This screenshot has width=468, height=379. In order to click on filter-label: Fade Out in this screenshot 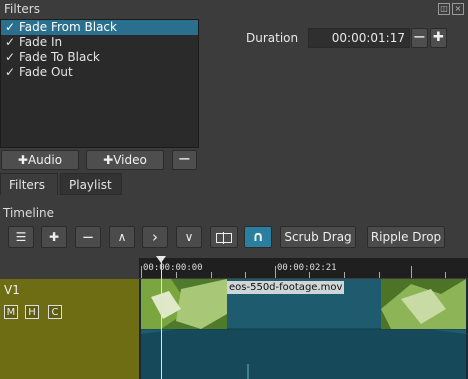, I will do `click(46, 72)`.